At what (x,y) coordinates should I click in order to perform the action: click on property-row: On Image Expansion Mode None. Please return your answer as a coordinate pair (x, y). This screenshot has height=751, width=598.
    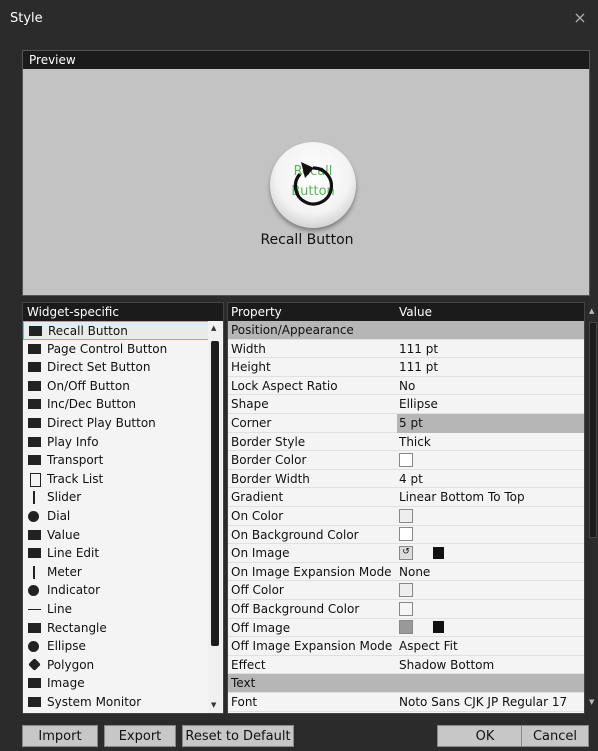
    Looking at the image, I should click on (406, 572).